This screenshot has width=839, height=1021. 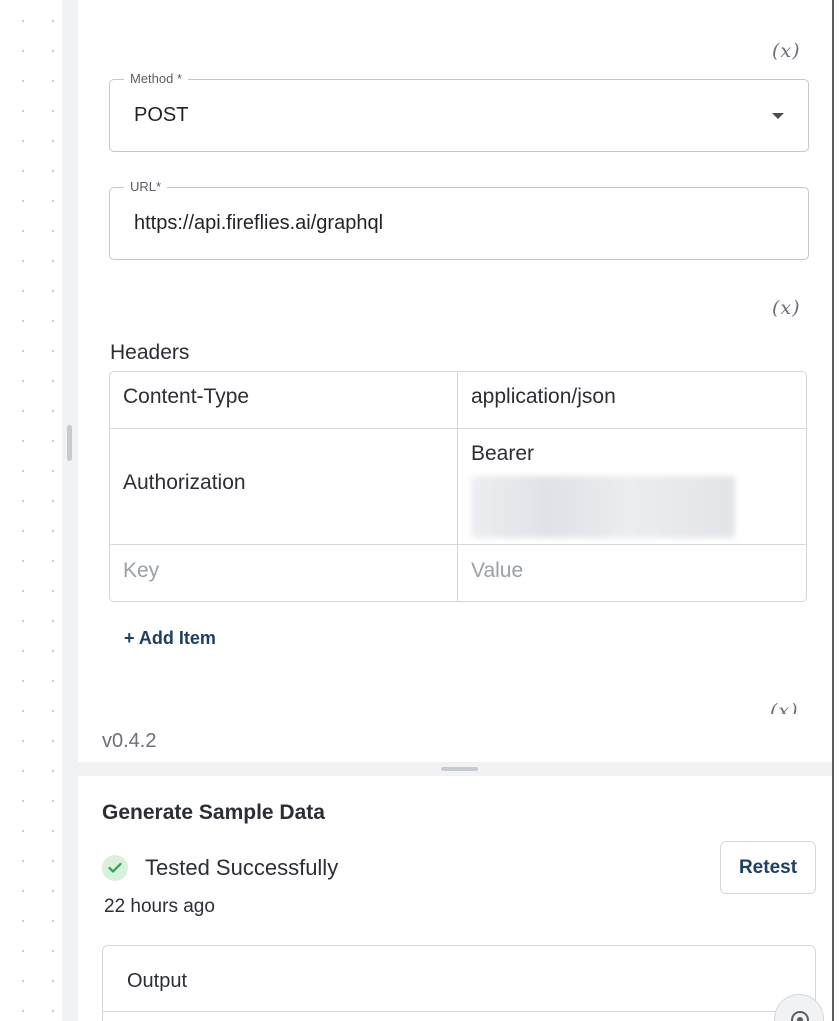 I want to click on header-key: Content-Type, so click(x=186, y=396).